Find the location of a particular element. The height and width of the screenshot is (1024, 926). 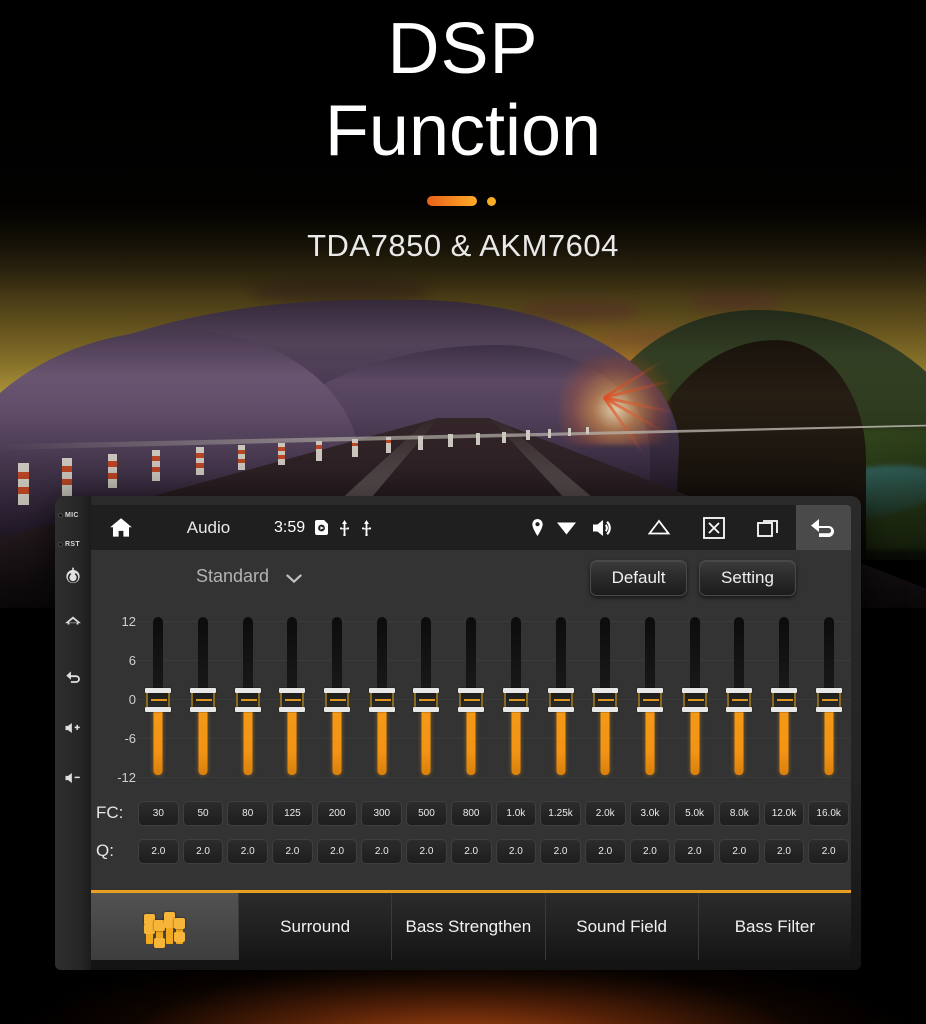

fc-cell: 300 is located at coordinates (381, 813).